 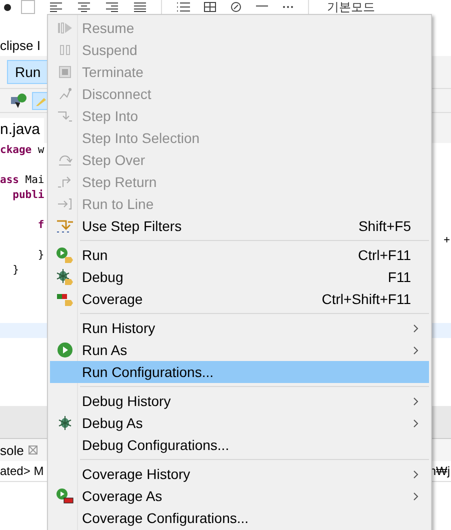 I want to click on pause-icon, so click(x=65, y=50).